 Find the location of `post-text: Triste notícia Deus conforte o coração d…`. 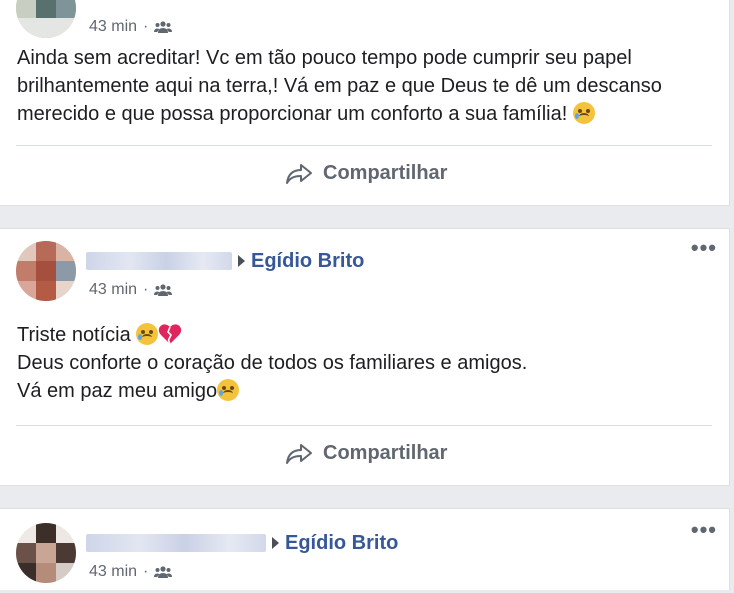

post-text: Triste notícia Deus conforte o coração d… is located at coordinates (367, 363).